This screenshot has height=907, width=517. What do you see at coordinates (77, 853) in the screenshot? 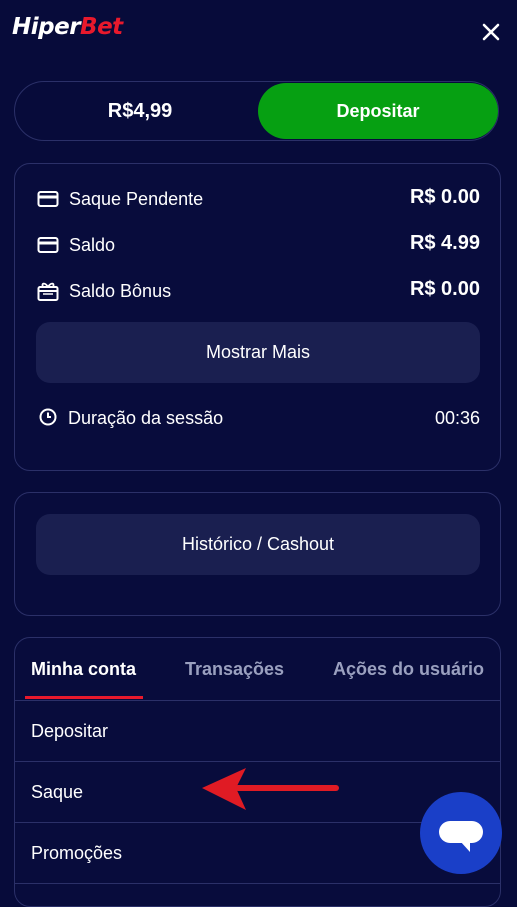
I see `menu-item-label: Promoções` at bounding box center [77, 853].